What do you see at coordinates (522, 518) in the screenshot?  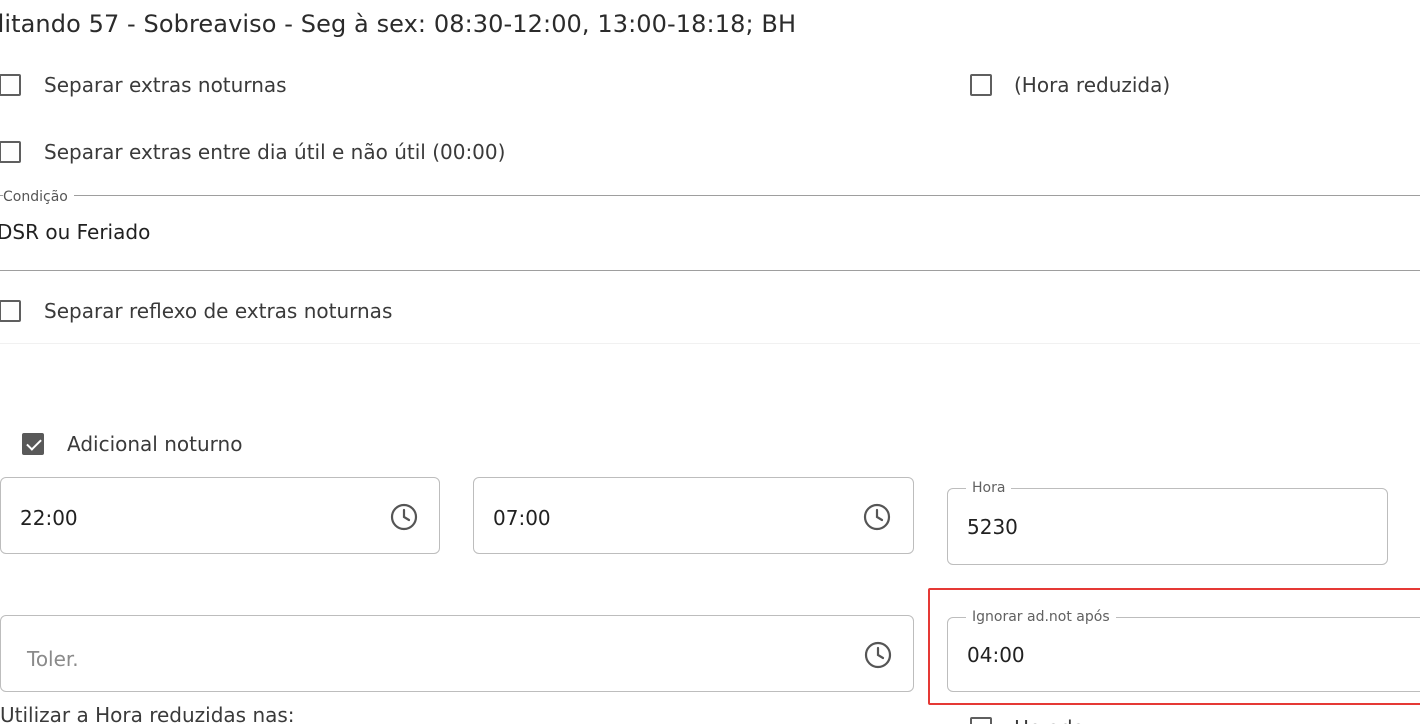 I see `adicional-fim-value: 07:00` at bounding box center [522, 518].